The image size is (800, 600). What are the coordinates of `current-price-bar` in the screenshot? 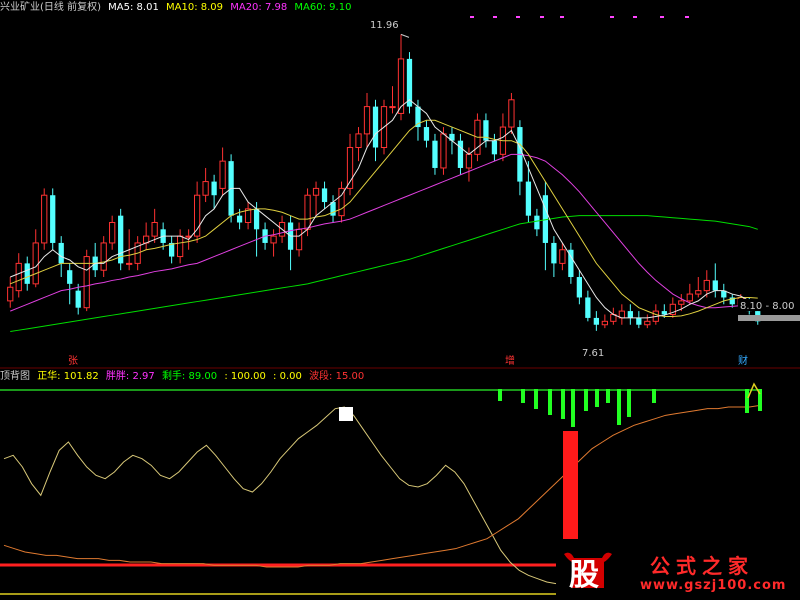 It's located at (769, 318).